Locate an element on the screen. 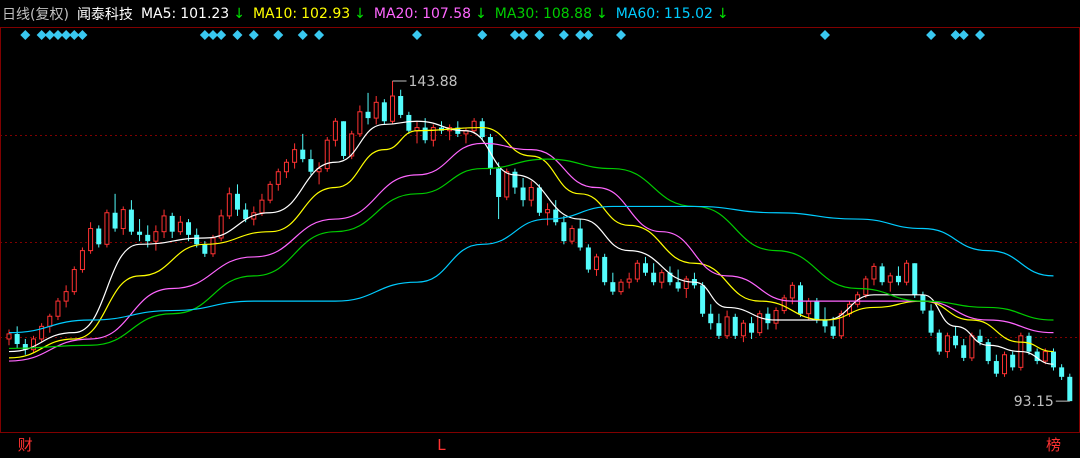  event-tag: L is located at coordinates (441, 445).